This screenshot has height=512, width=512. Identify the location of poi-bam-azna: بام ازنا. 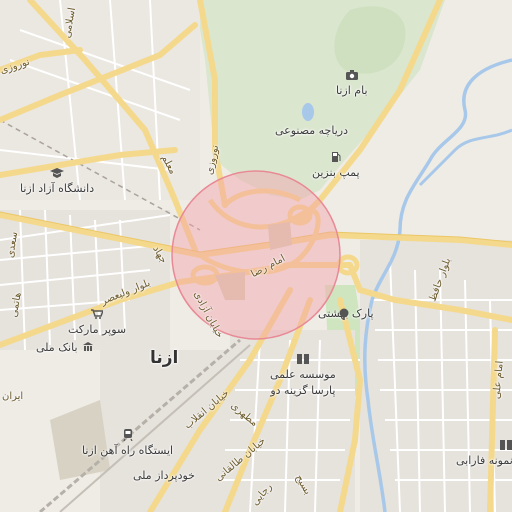
(352, 82).